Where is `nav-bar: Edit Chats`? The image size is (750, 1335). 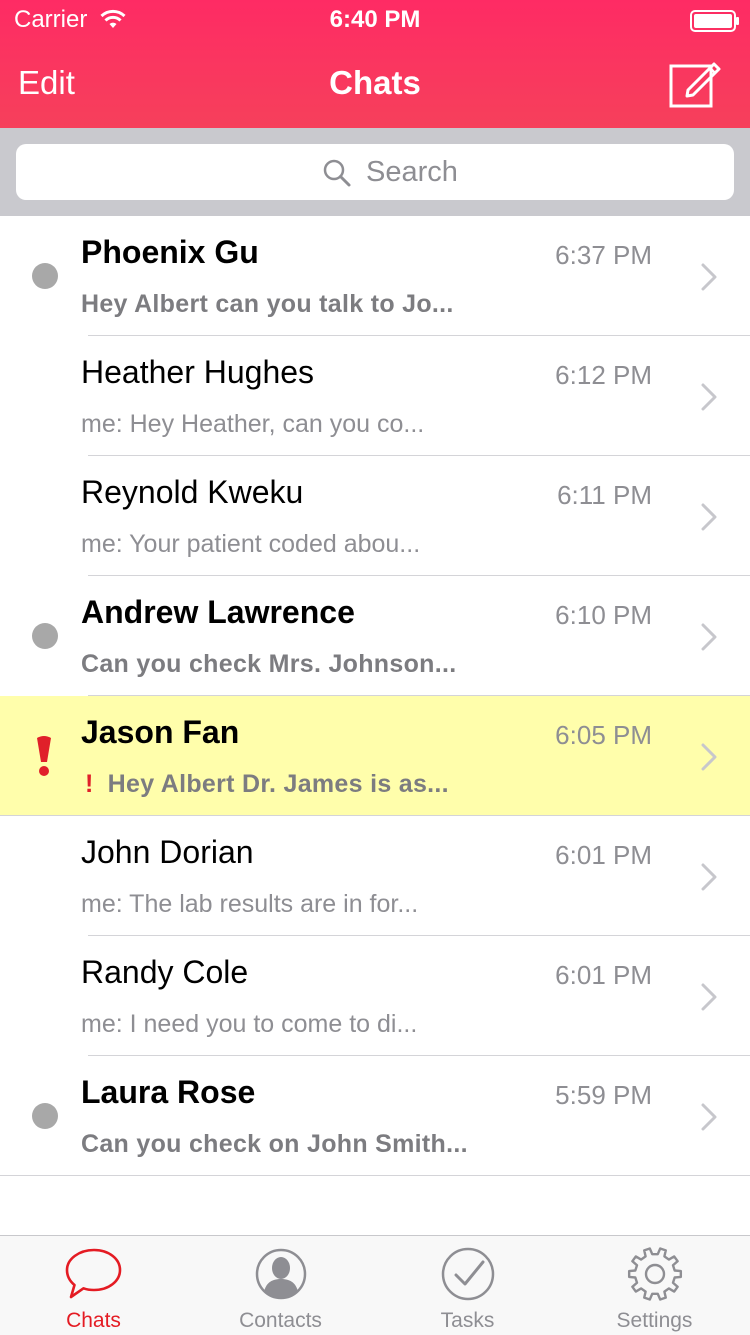 nav-bar: Edit Chats is located at coordinates (375, 84).